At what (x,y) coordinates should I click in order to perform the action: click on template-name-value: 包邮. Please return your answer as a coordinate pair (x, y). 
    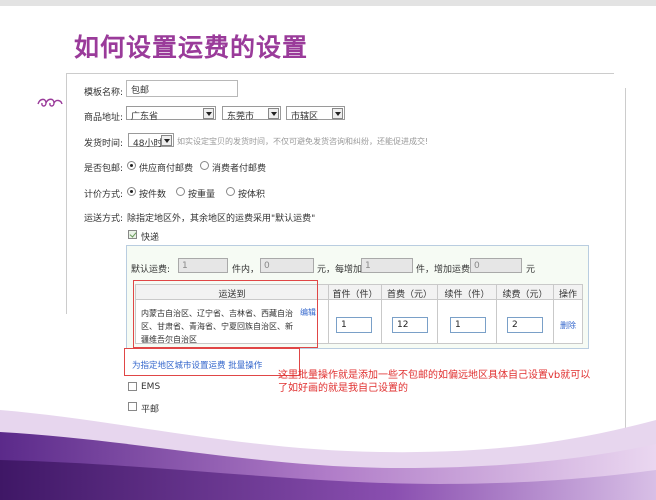
    Looking at the image, I should click on (140, 91).